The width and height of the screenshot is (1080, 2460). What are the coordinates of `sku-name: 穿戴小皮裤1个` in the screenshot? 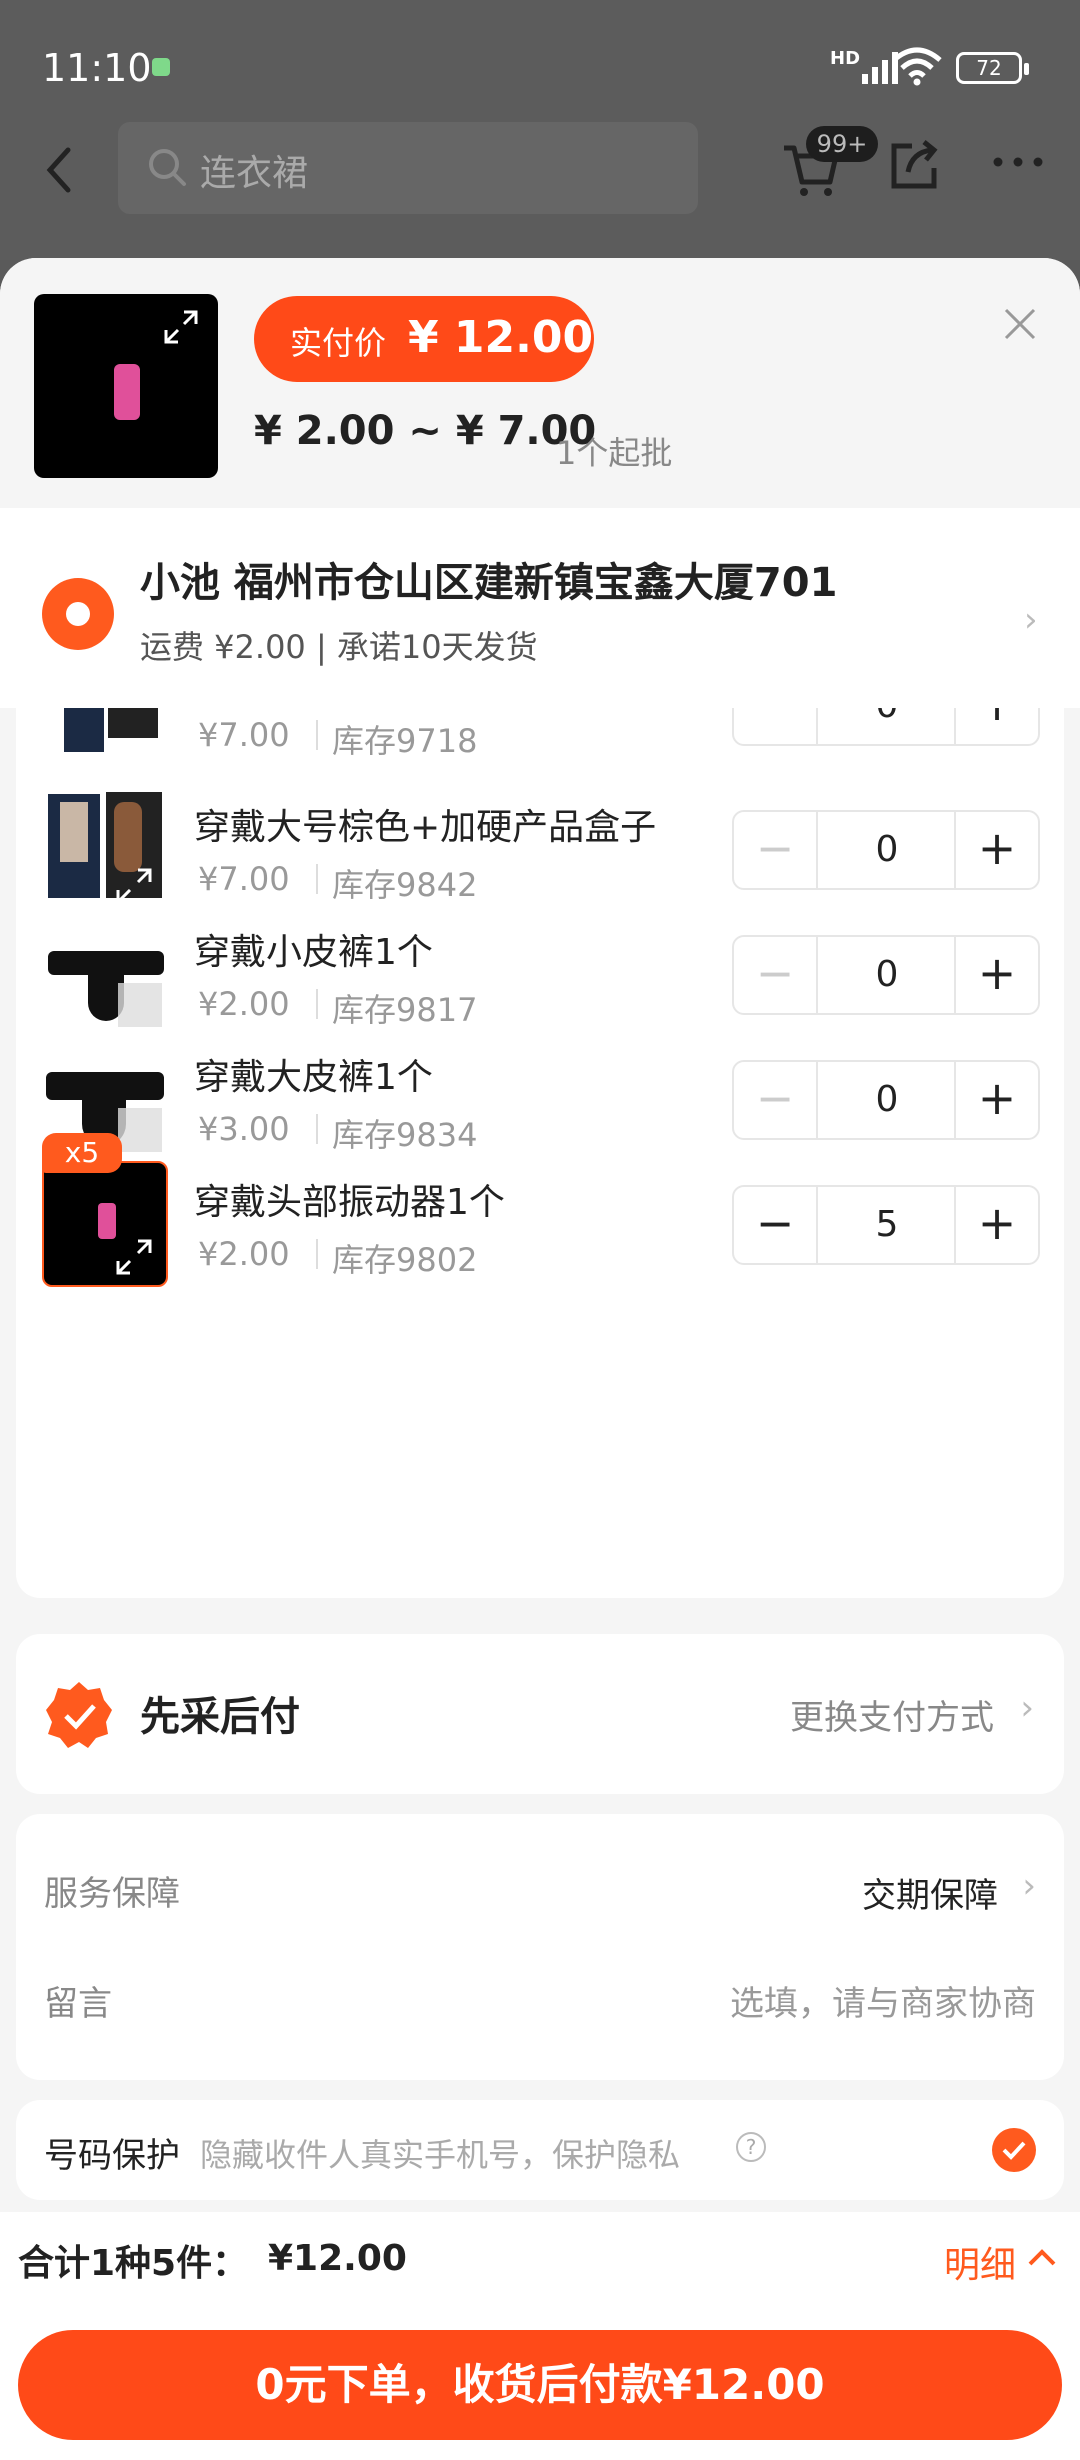 It's located at (313, 952).